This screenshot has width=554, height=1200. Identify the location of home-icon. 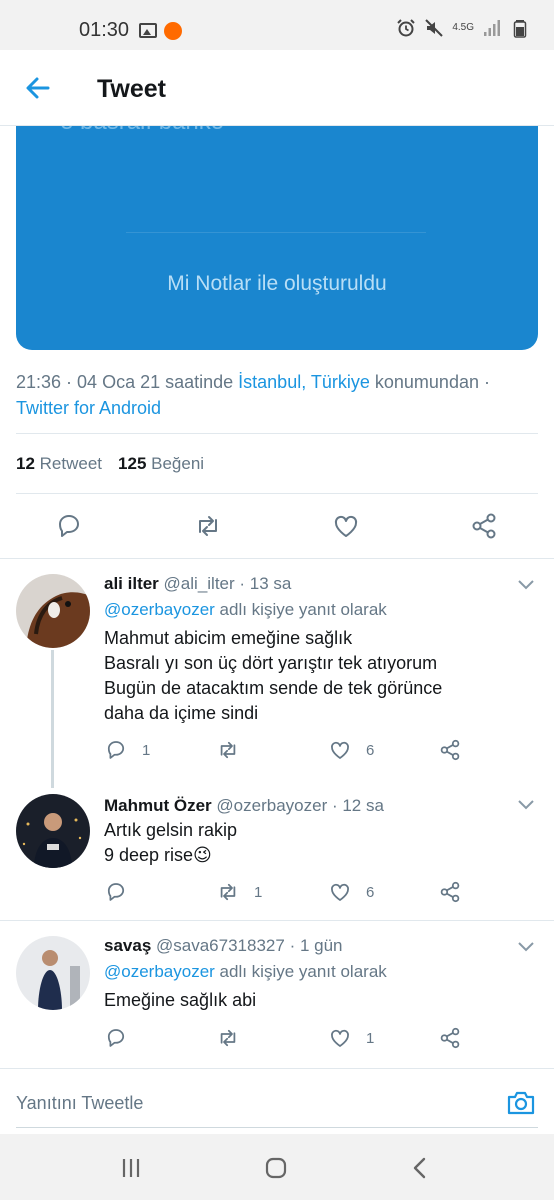
(276, 1168).